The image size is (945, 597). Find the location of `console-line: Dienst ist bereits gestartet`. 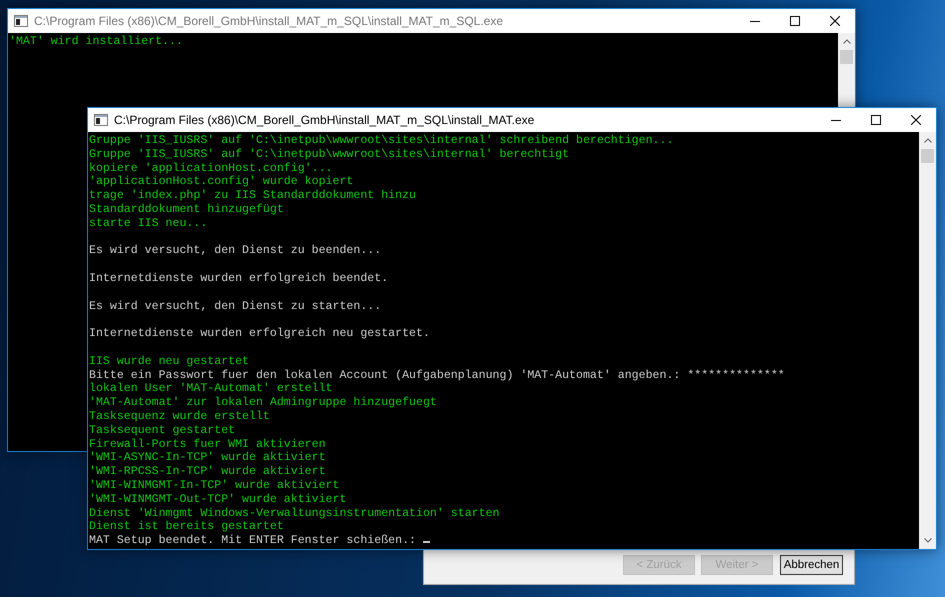

console-line: Dienst ist bereits gestartet is located at coordinates (186, 527).